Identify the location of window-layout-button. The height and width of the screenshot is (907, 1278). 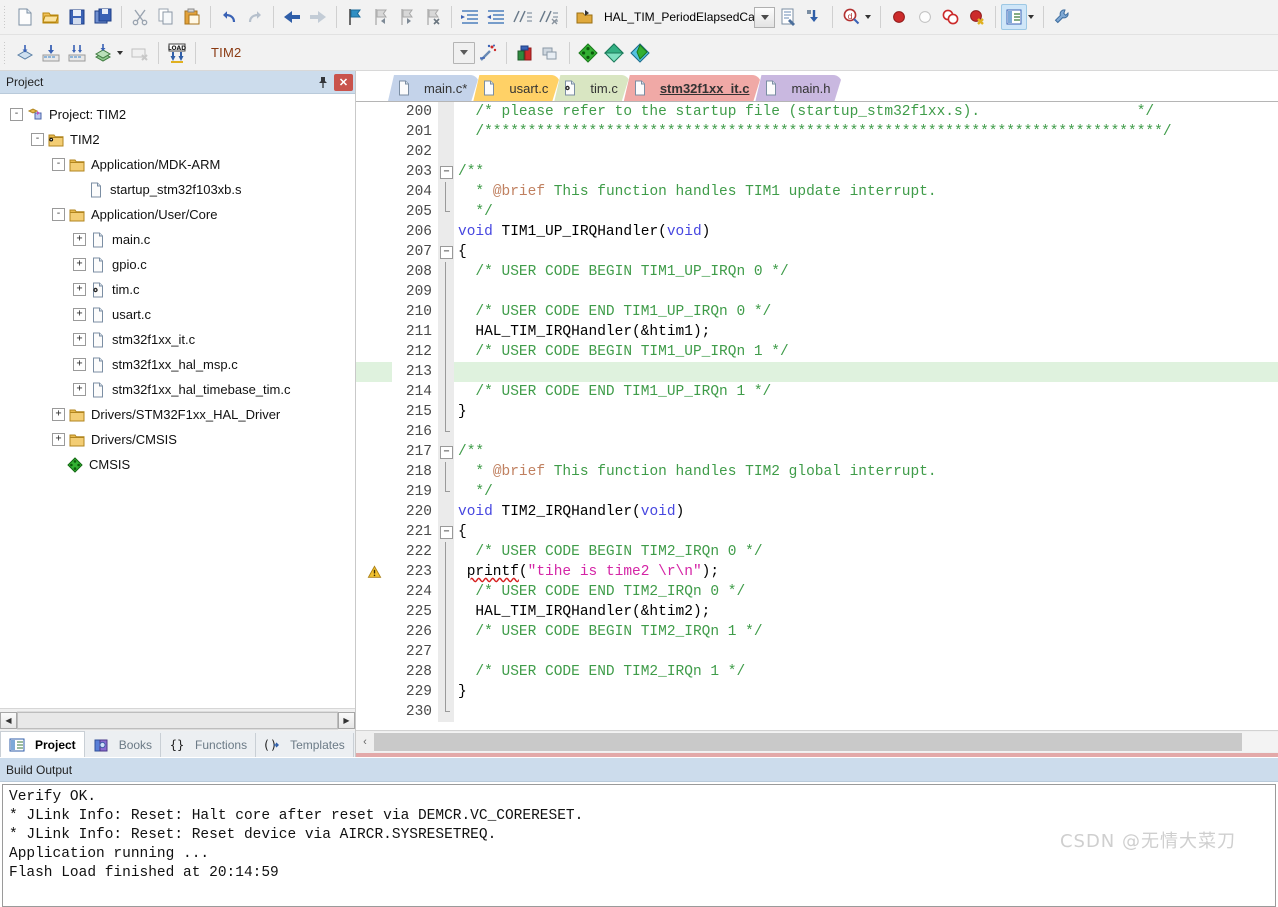
(1014, 17).